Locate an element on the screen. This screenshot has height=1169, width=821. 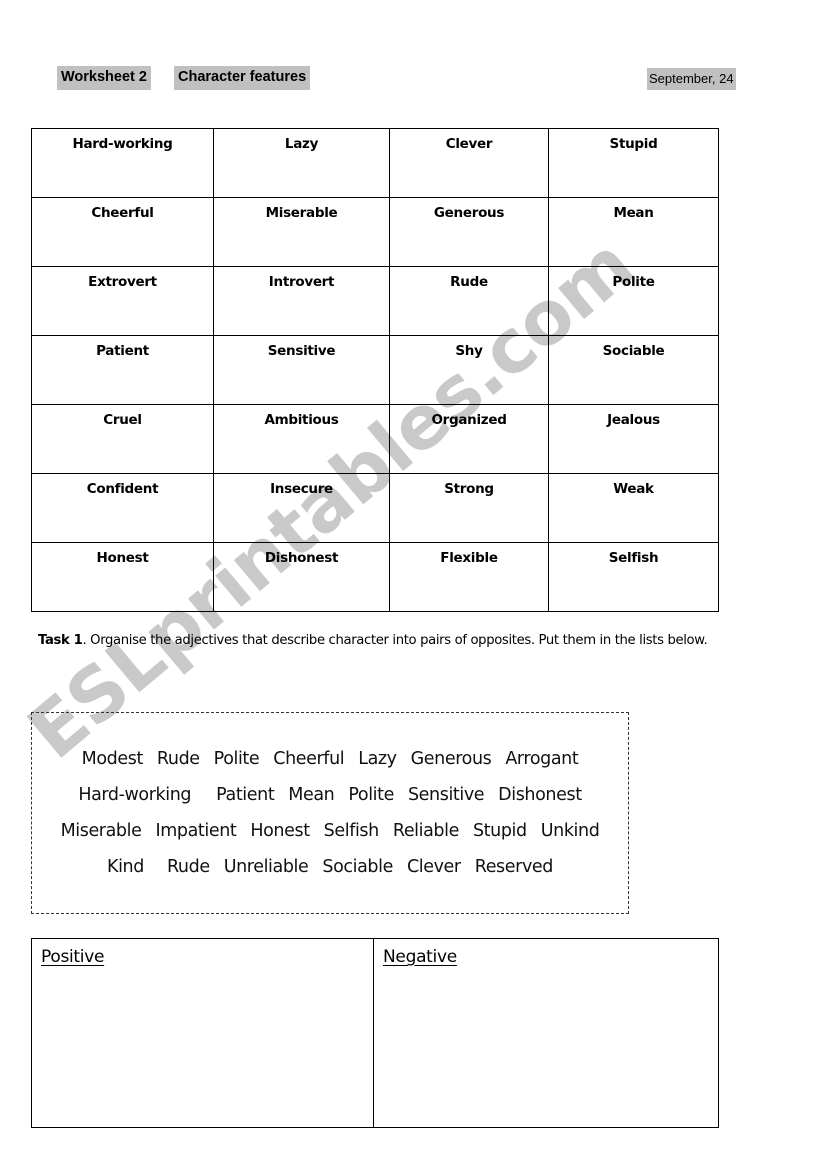
word-bank-word: Dishonest is located at coordinates (540, 795).